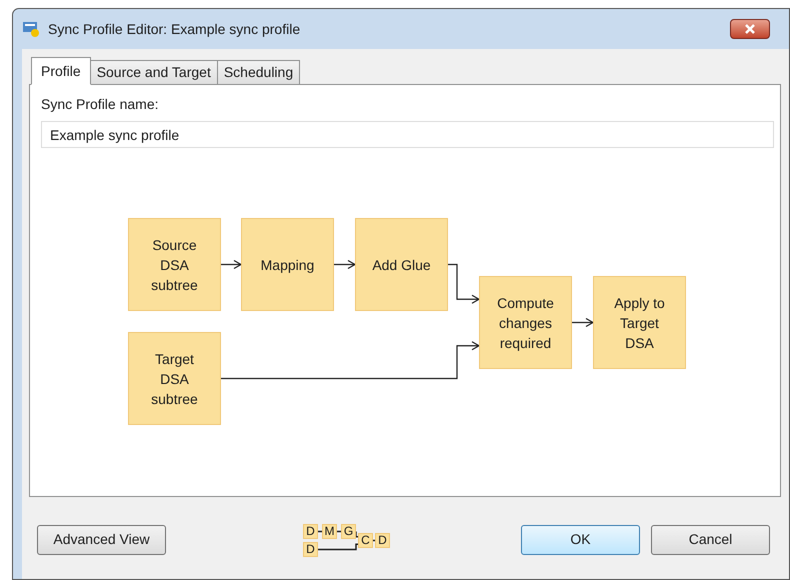 The width and height of the screenshot is (790, 580). I want to click on field-label: Sync Profile name:, so click(99, 104).